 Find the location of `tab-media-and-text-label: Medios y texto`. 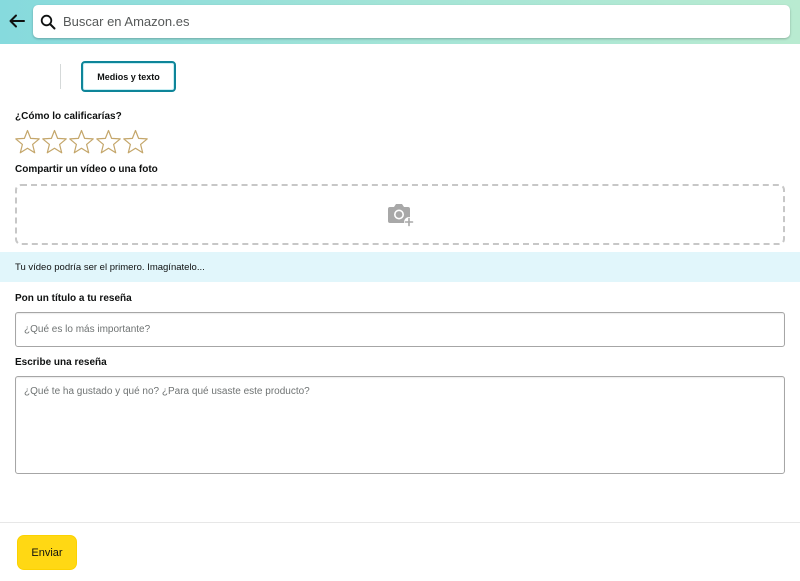

tab-media-and-text-label: Medios y texto is located at coordinates (128, 76).